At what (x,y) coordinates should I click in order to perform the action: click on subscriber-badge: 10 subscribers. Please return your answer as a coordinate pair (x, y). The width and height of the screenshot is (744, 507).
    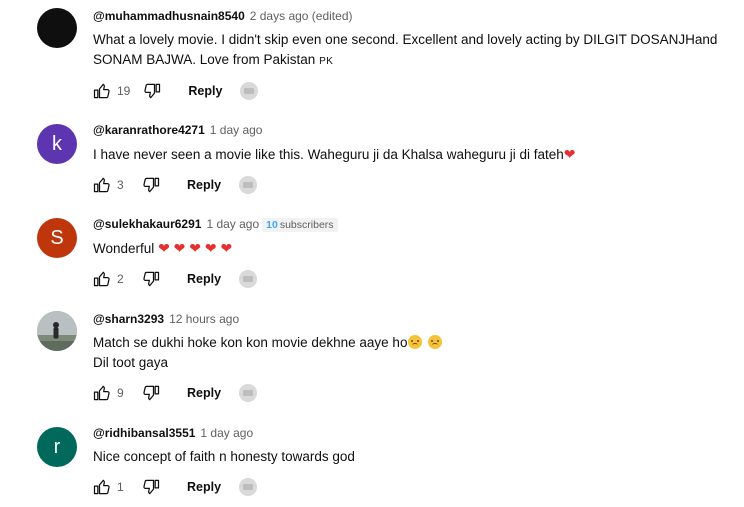
    Looking at the image, I should click on (300, 225).